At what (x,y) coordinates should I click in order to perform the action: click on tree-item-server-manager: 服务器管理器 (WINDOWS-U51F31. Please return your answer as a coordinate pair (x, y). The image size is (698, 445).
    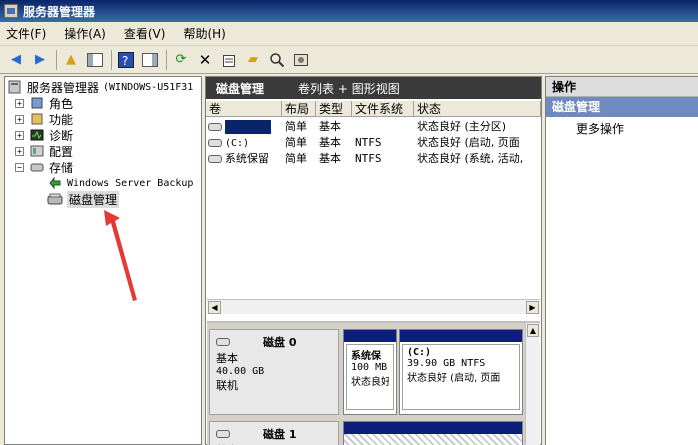
    Looking at the image, I should click on (100, 87).